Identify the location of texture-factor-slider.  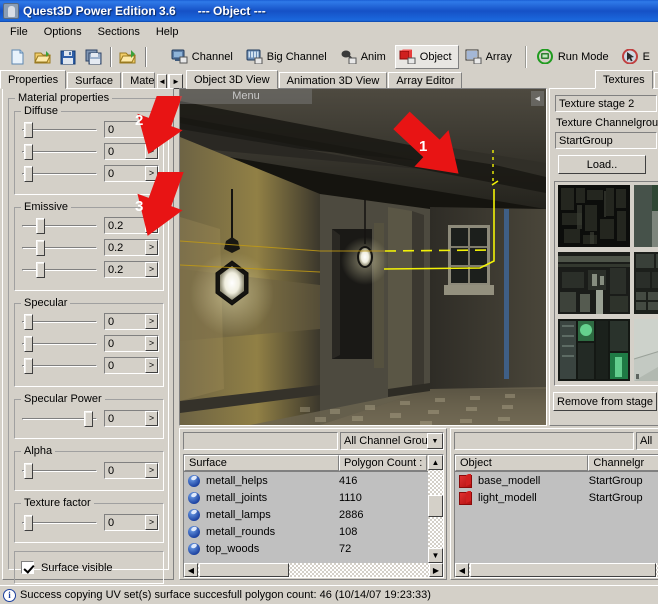
(59, 523).